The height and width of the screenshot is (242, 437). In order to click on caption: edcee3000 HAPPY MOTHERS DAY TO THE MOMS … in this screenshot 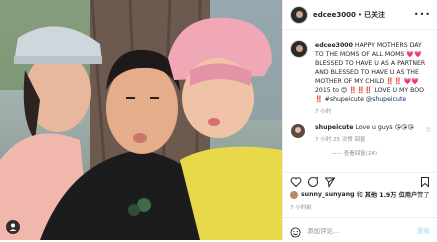, I will do `click(360, 73)`.